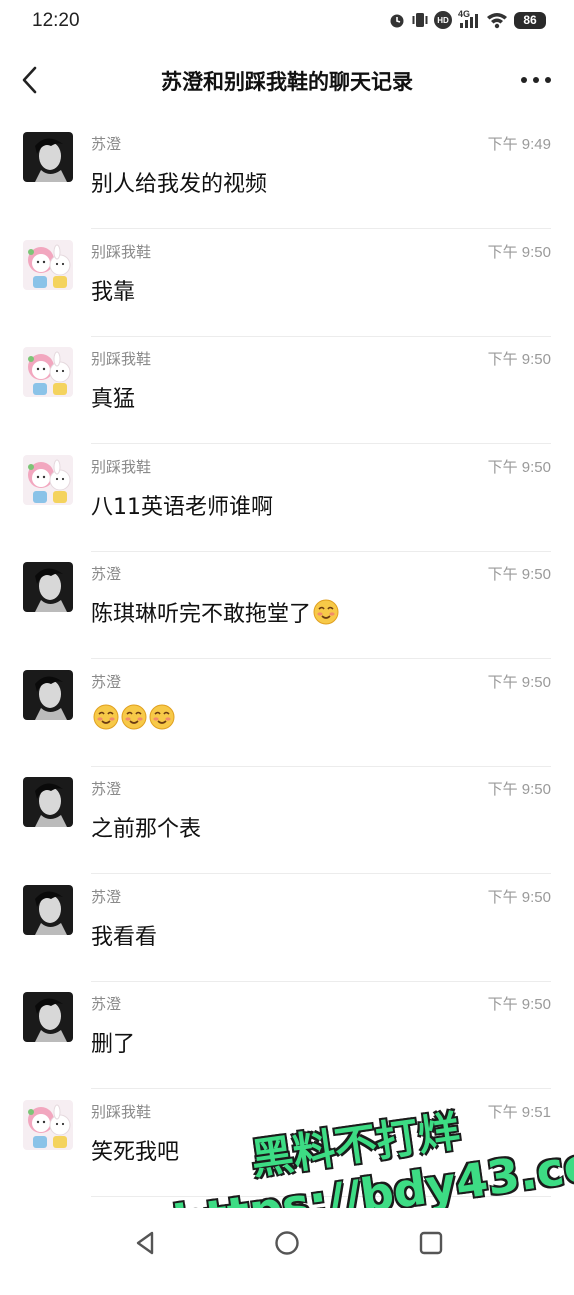  I want to click on message-text-content: 八11英语老师谁啊, so click(182, 507).